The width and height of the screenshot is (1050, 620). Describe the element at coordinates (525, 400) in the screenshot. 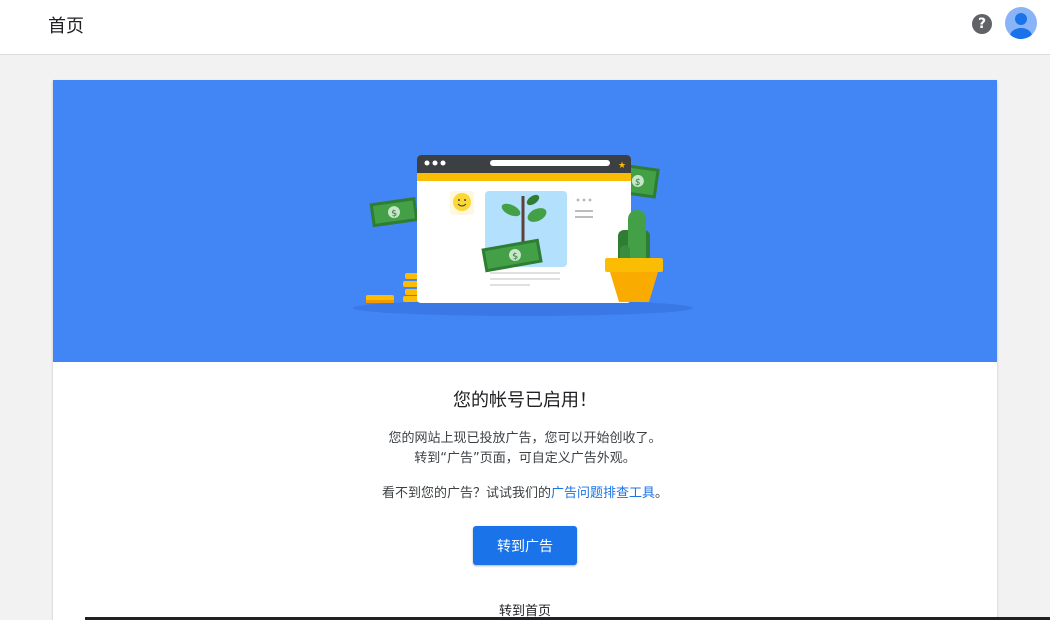

I see `headline: 您的帐号已启用！` at that location.